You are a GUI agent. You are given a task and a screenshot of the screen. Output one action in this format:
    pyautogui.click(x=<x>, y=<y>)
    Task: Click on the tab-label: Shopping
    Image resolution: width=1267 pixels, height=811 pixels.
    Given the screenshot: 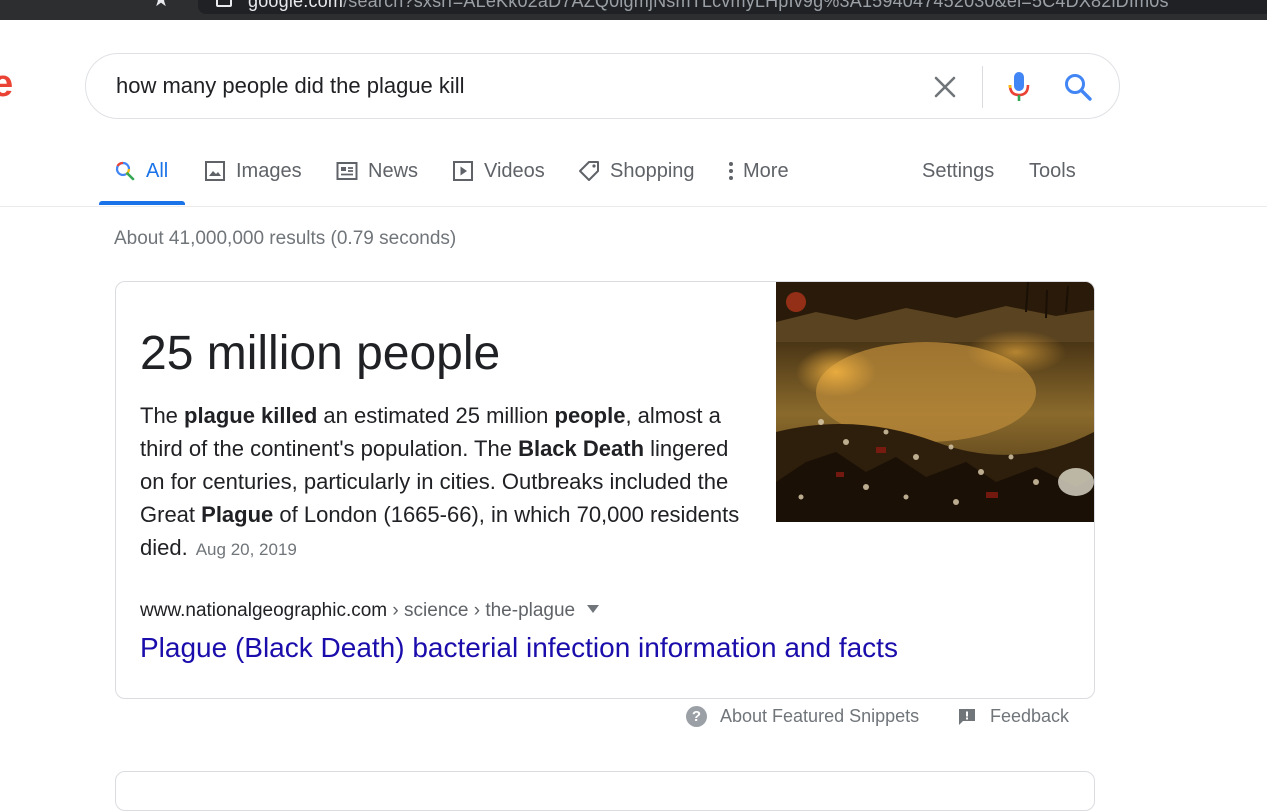 What is the action you would take?
    pyautogui.click(x=652, y=171)
    